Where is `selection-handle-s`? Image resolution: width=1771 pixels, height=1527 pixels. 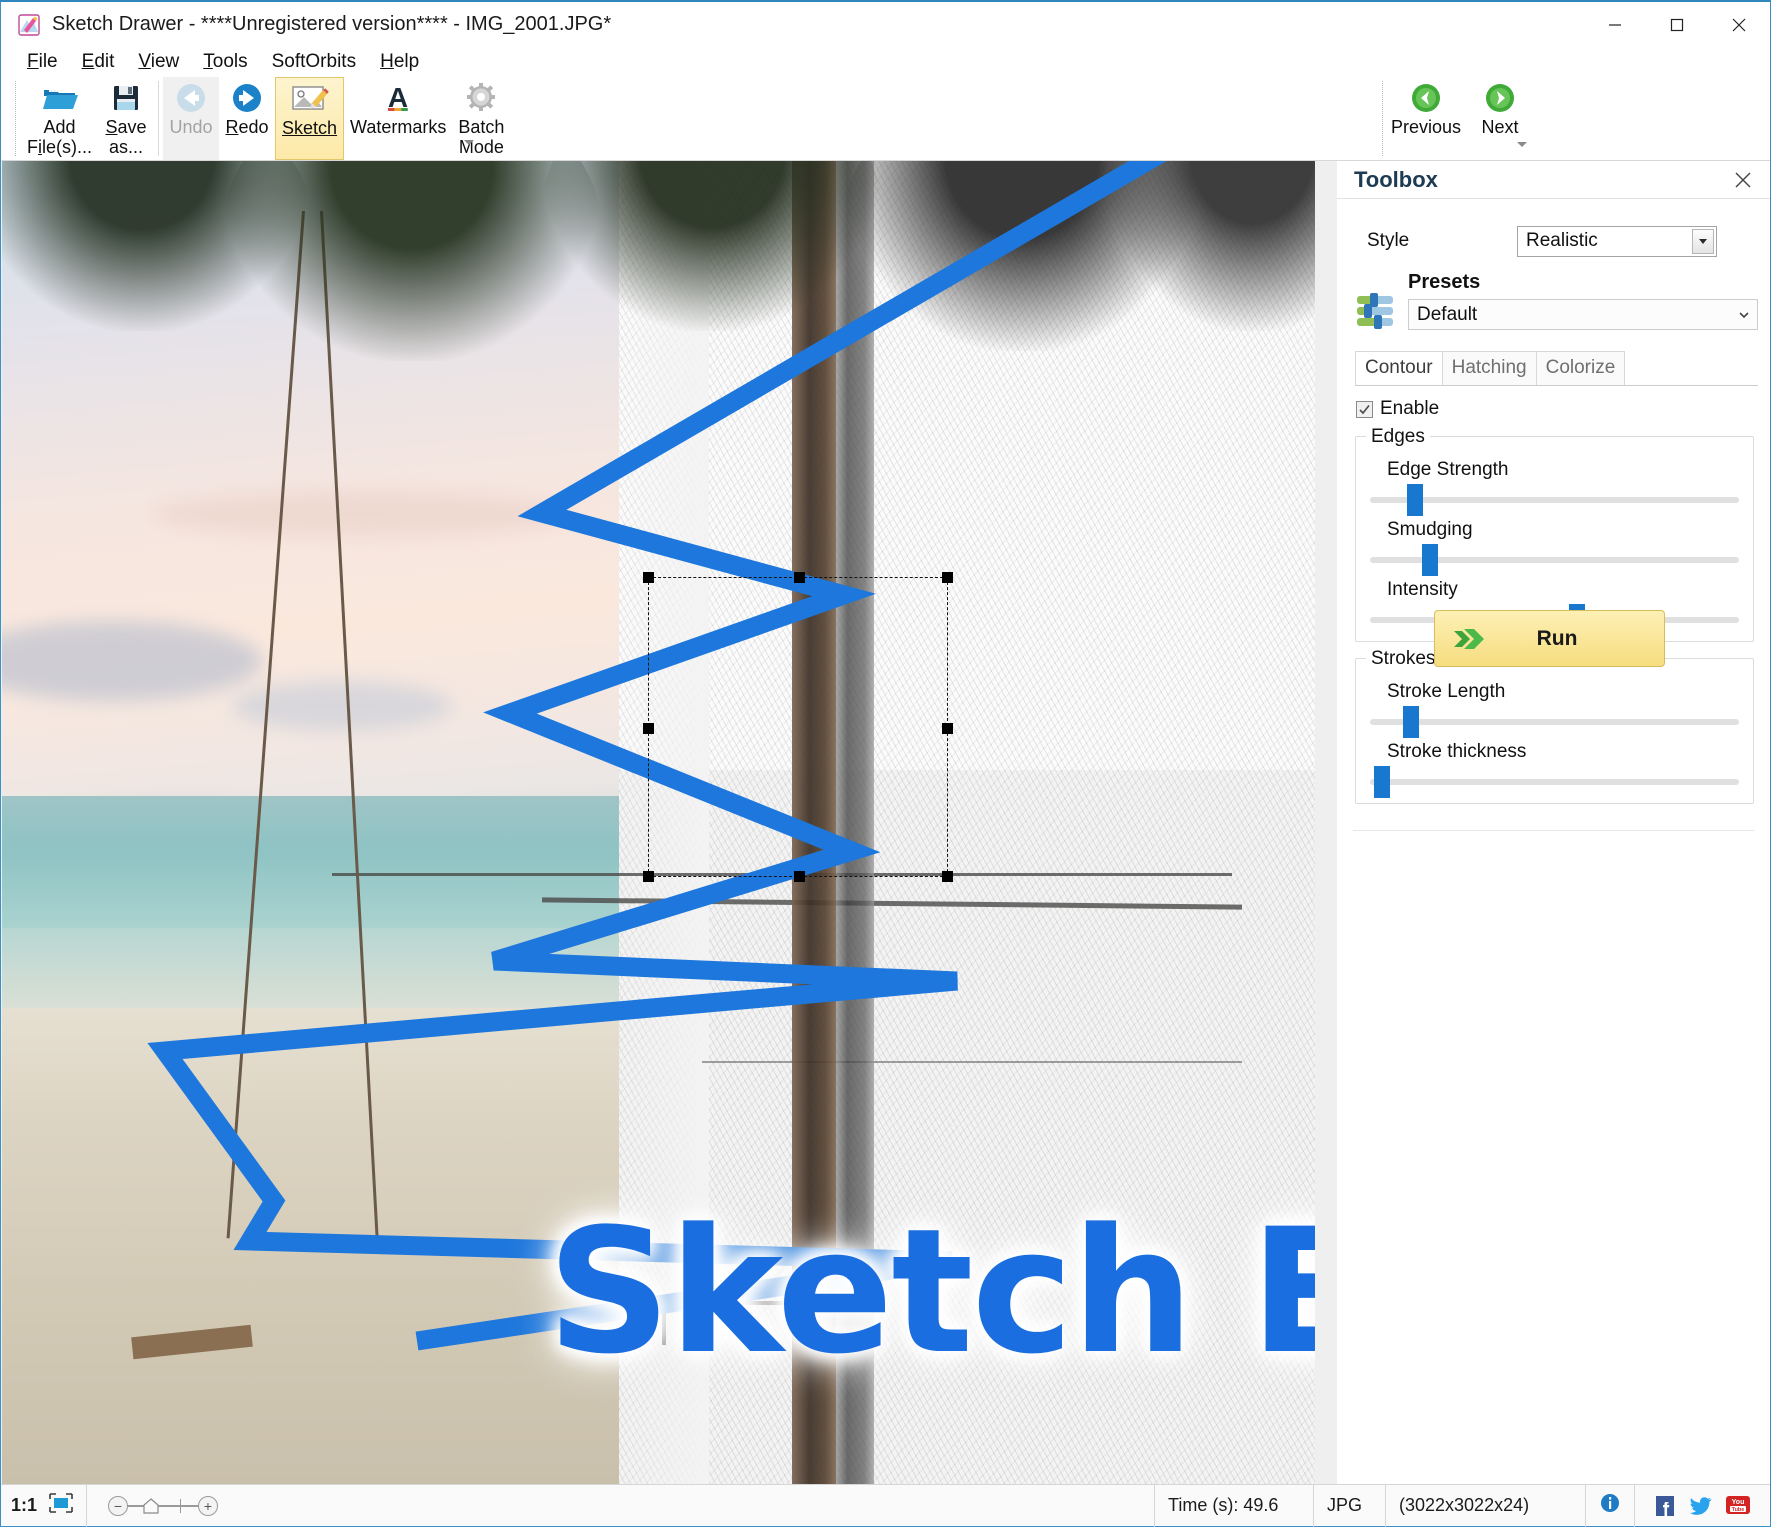
selection-handle-s is located at coordinates (799, 876).